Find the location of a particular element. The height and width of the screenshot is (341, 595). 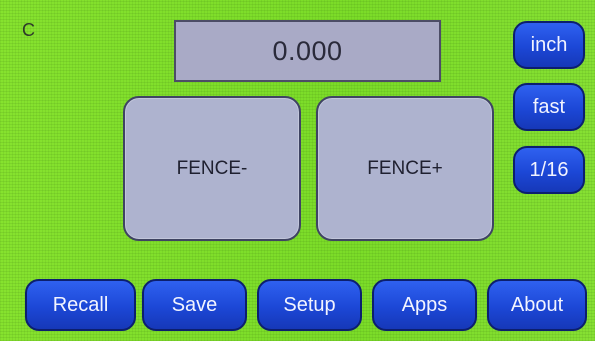

setup-button: Setup is located at coordinates (309, 305).